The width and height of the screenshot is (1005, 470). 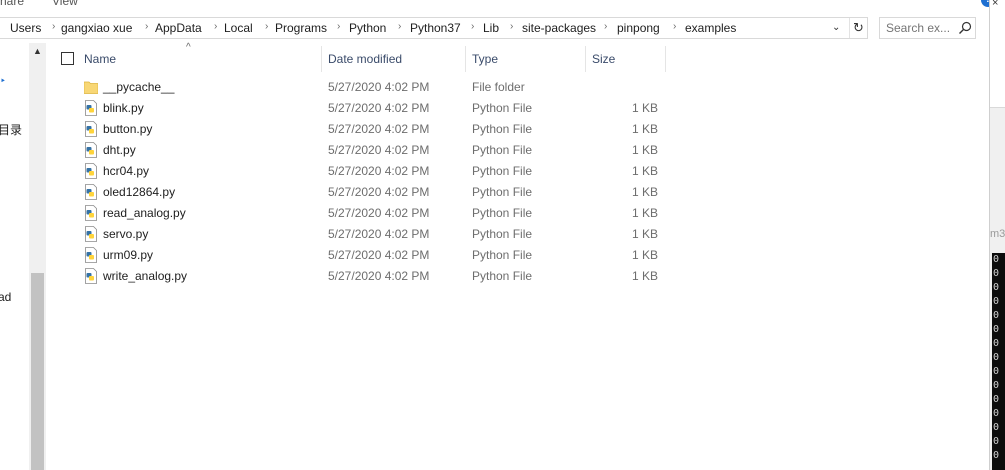 I want to click on breadcrumb-item: Programs, so click(x=301, y=28).